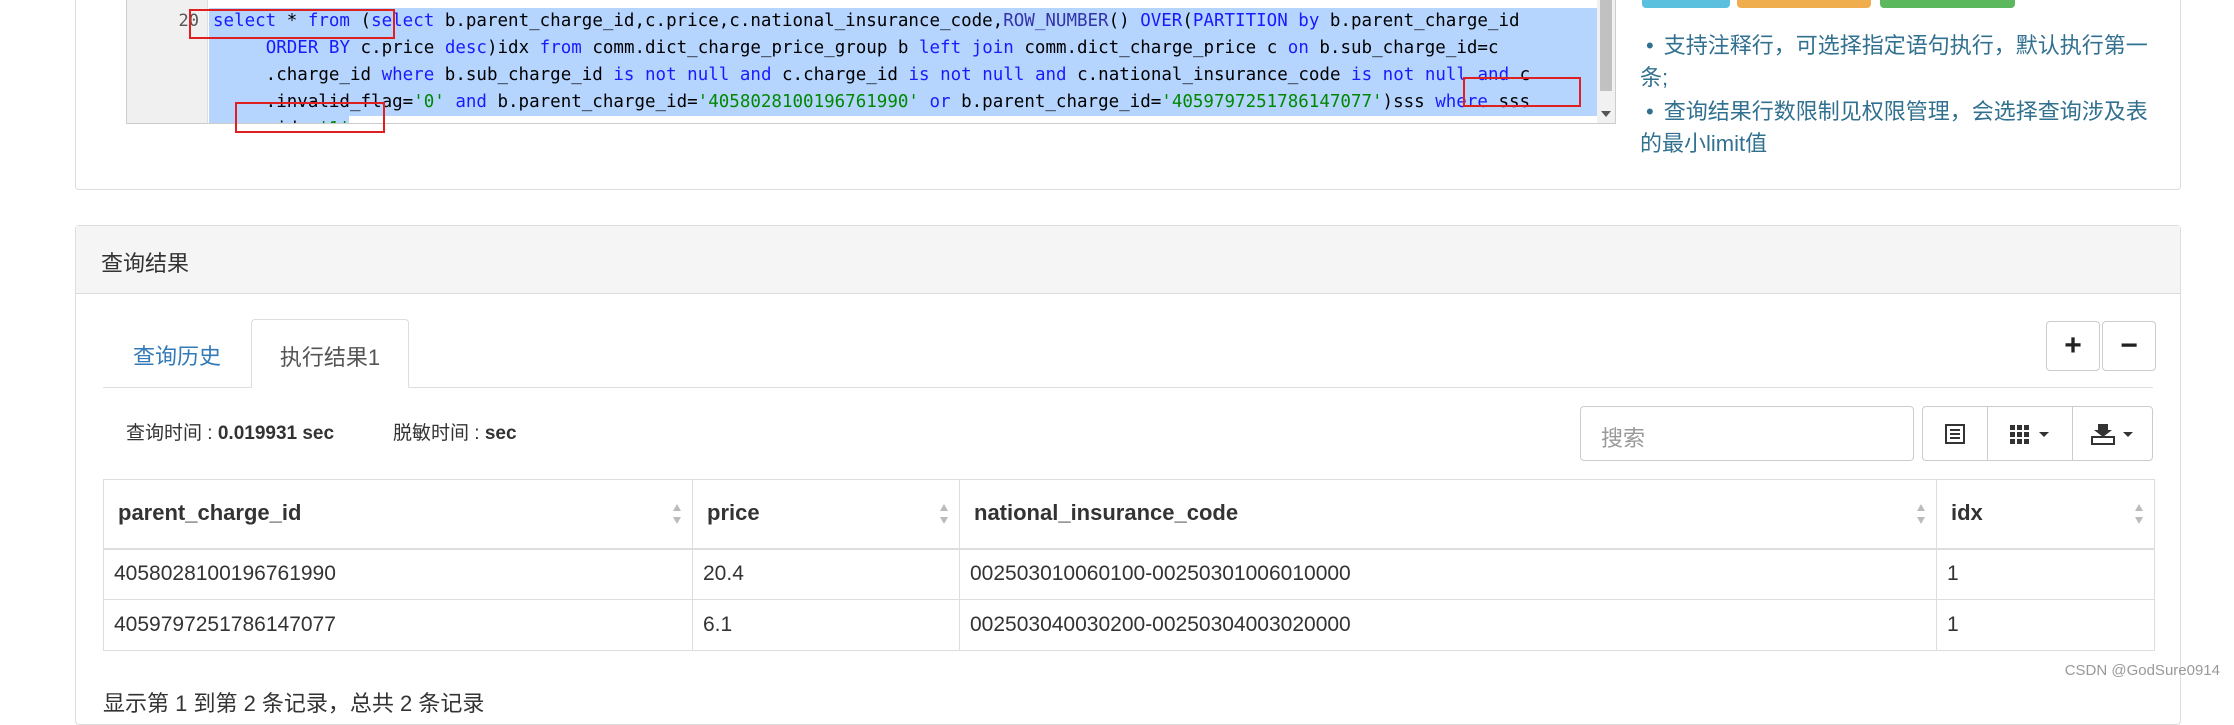 The width and height of the screenshot is (2234, 725). I want to click on column-header: idx, so click(2045, 514).